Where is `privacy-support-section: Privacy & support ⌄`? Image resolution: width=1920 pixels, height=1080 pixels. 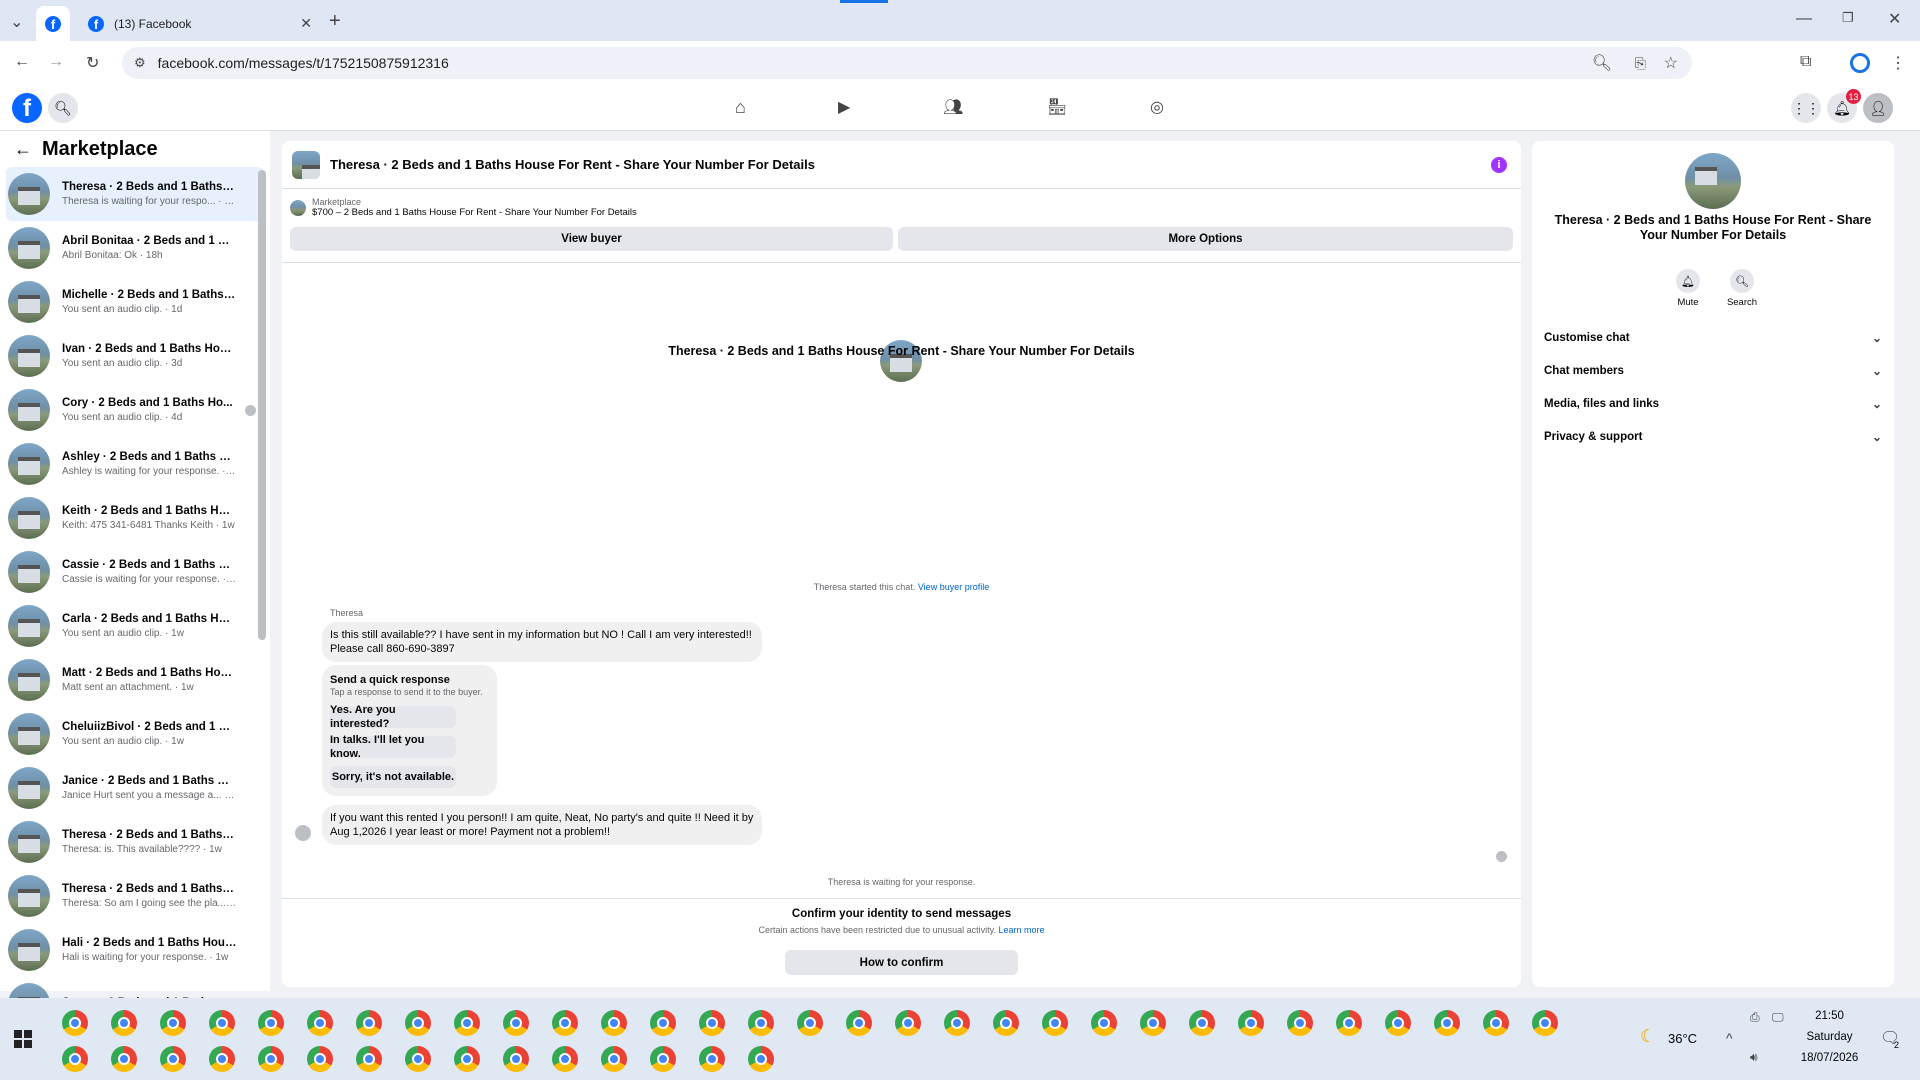 privacy-support-section: Privacy & support ⌄ is located at coordinates (1713, 436).